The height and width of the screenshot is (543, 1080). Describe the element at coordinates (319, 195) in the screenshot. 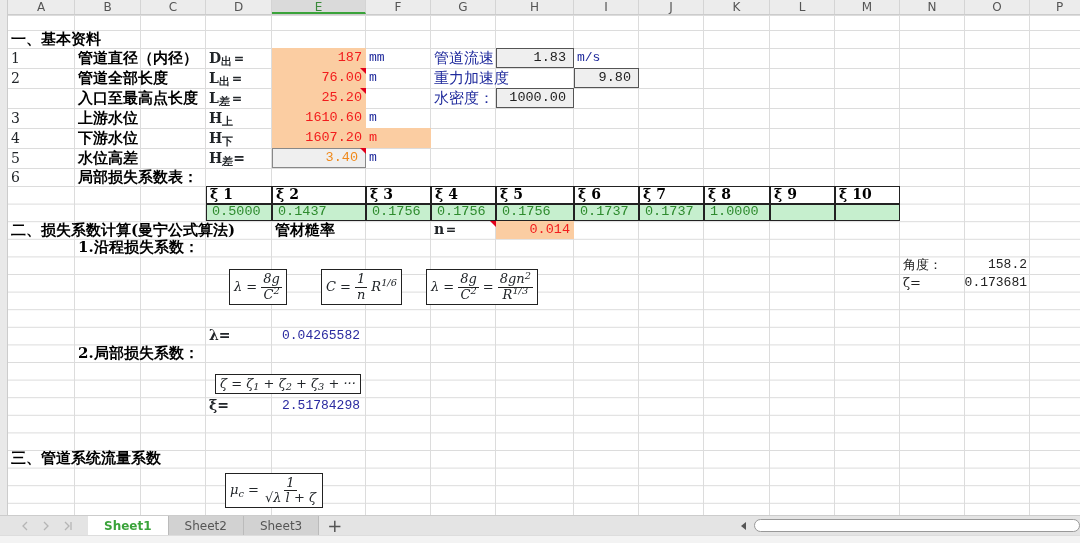

I see `coefficient-header: ξ 2` at that location.